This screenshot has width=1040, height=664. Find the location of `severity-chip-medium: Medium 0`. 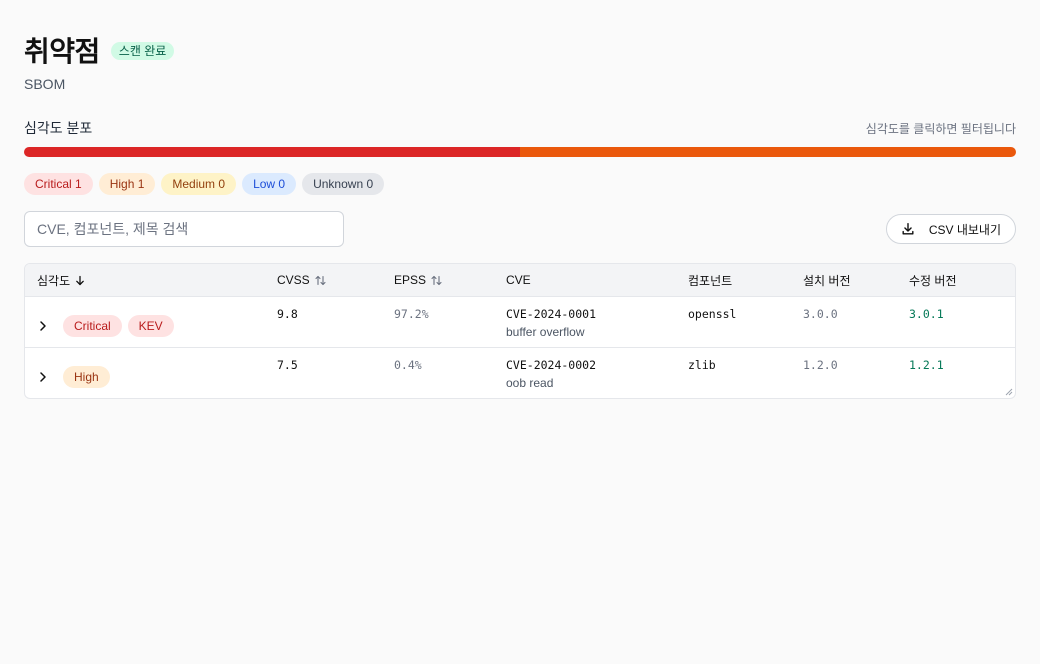

severity-chip-medium: Medium 0 is located at coordinates (199, 184).